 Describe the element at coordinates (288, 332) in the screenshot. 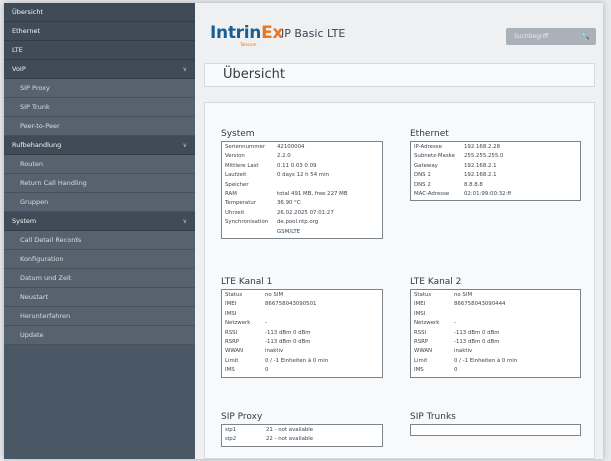

I see `row-value: -113 dBm 0 dBm` at that location.